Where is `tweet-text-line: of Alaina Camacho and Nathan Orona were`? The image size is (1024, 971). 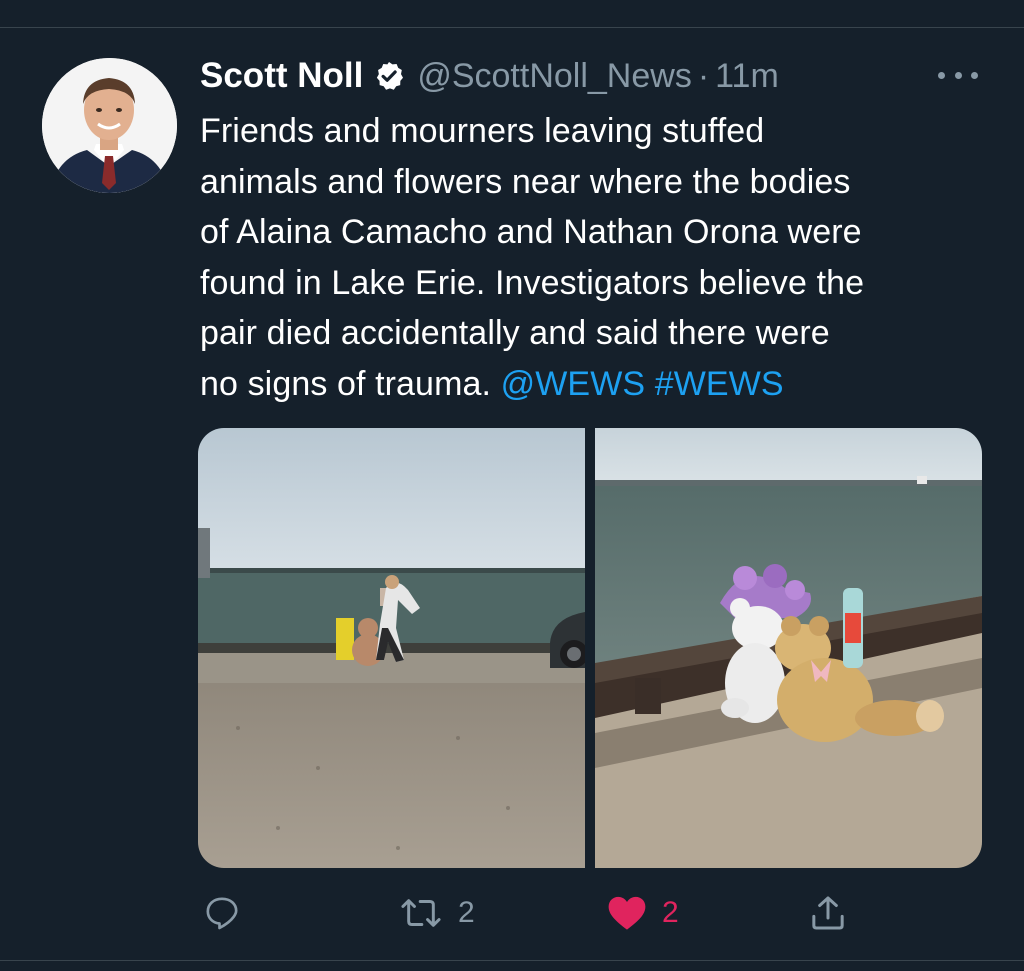
tweet-text-line: of Alaina Camacho and Nathan Orona were is located at coordinates (531, 232).